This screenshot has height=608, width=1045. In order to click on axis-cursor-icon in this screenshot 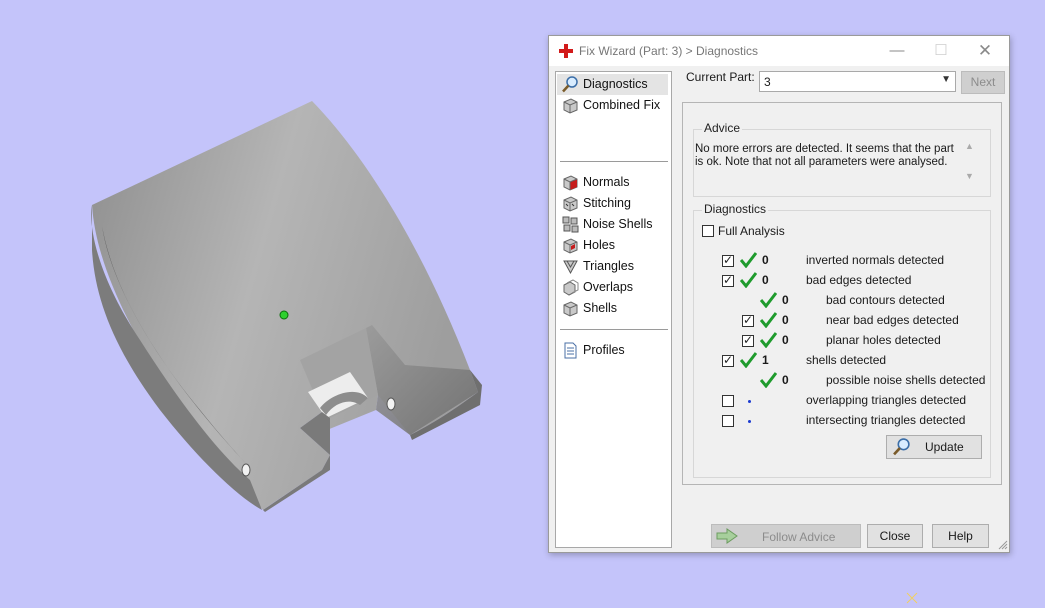, I will do `click(912, 598)`.